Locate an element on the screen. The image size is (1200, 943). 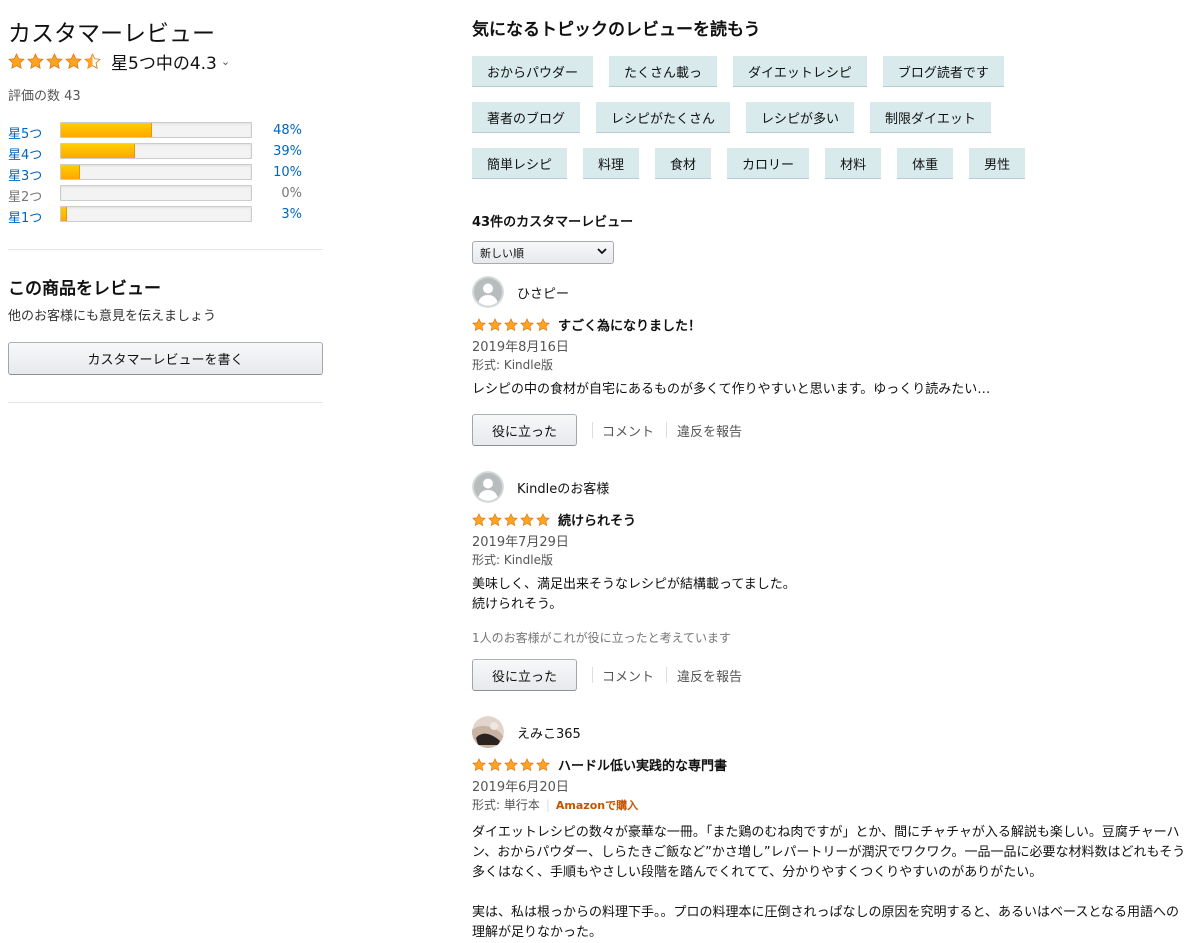
topic-chip: 簡単レシピ is located at coordinates (520, 163).